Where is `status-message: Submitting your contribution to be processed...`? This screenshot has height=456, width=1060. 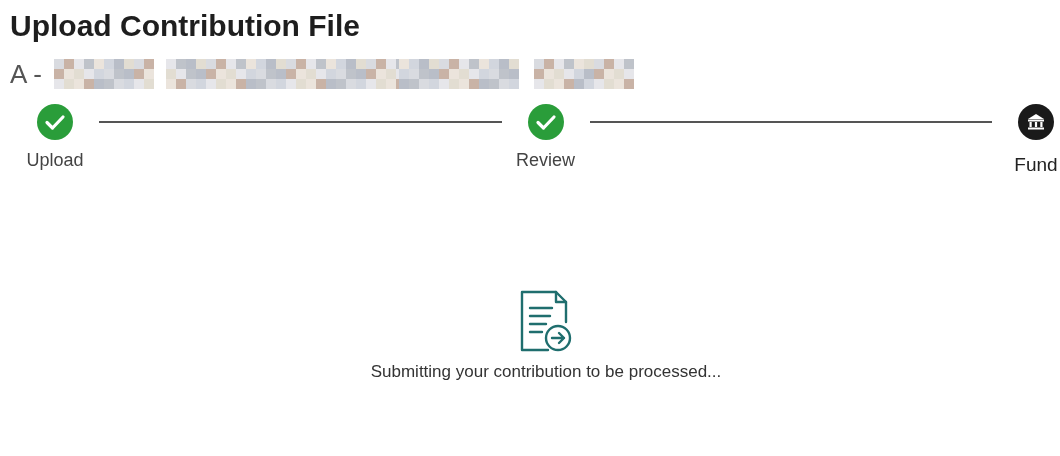
status-message: Submitting your contribution to be processed... is located at coordinates (546, 372).